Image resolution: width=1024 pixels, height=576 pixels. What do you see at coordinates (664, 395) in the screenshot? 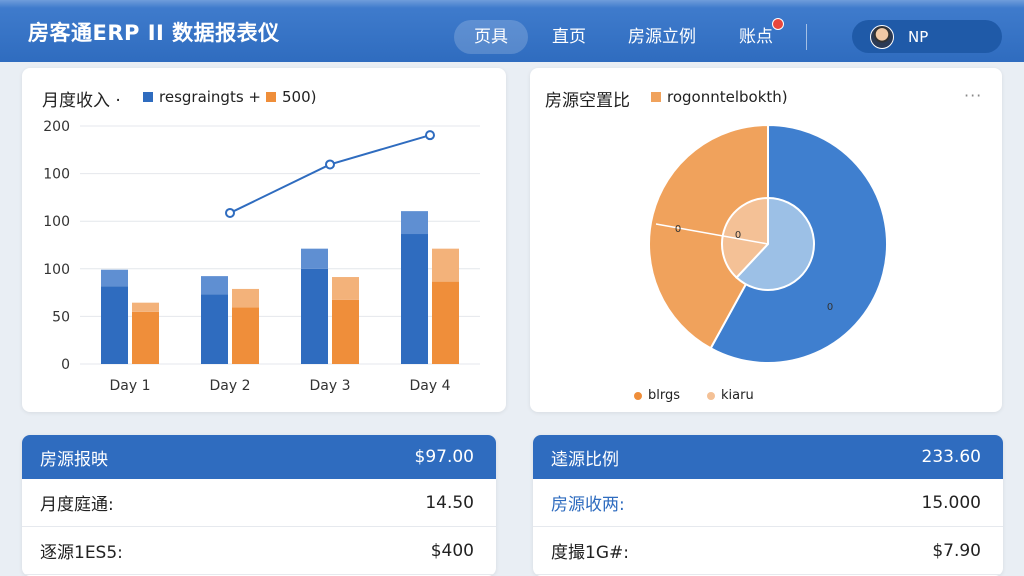
I see `pie-legend-bottom-1-label: blrgs` at bounding box center [664, 395].